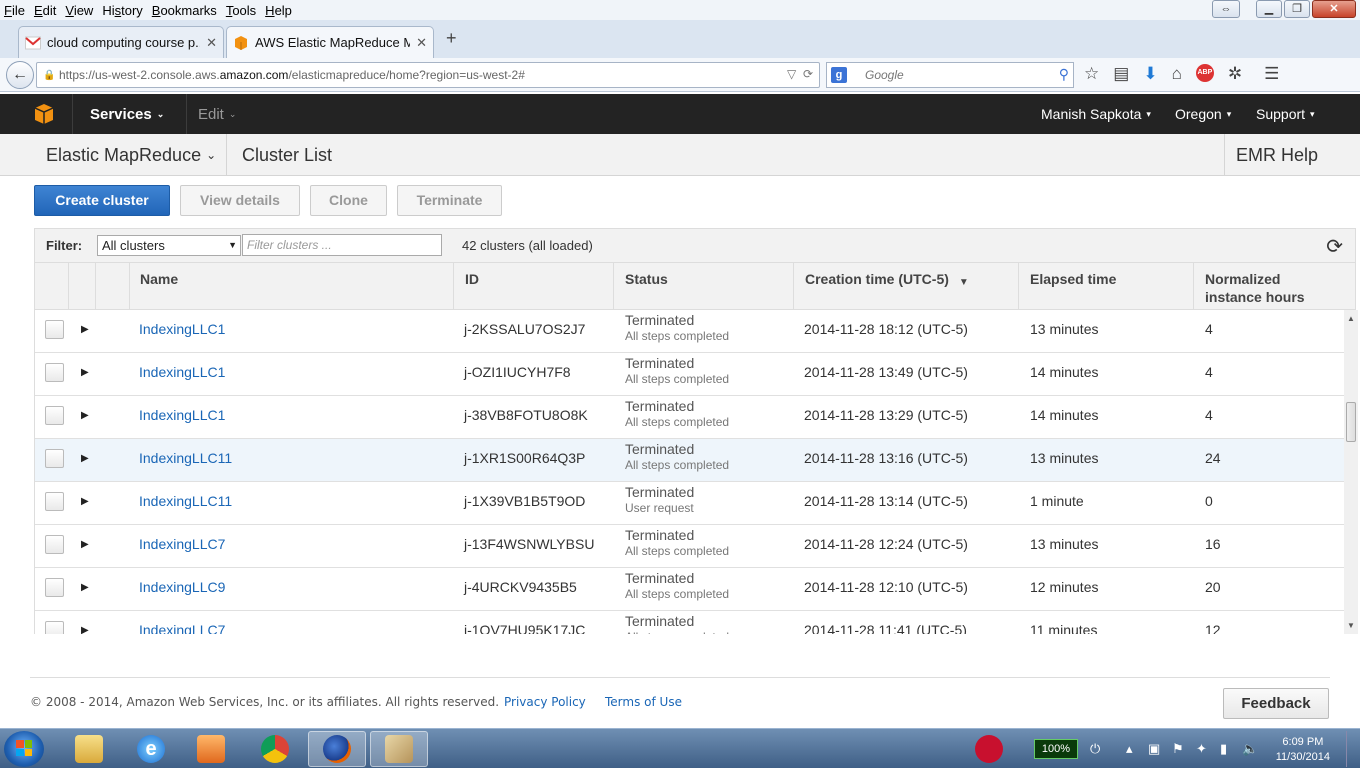 Image resolution: width=1360 pixels, height=768 pixels. Describe the element at coordinates (211, 749) in the screenshot. I see `taskbar-media-player` at that location.